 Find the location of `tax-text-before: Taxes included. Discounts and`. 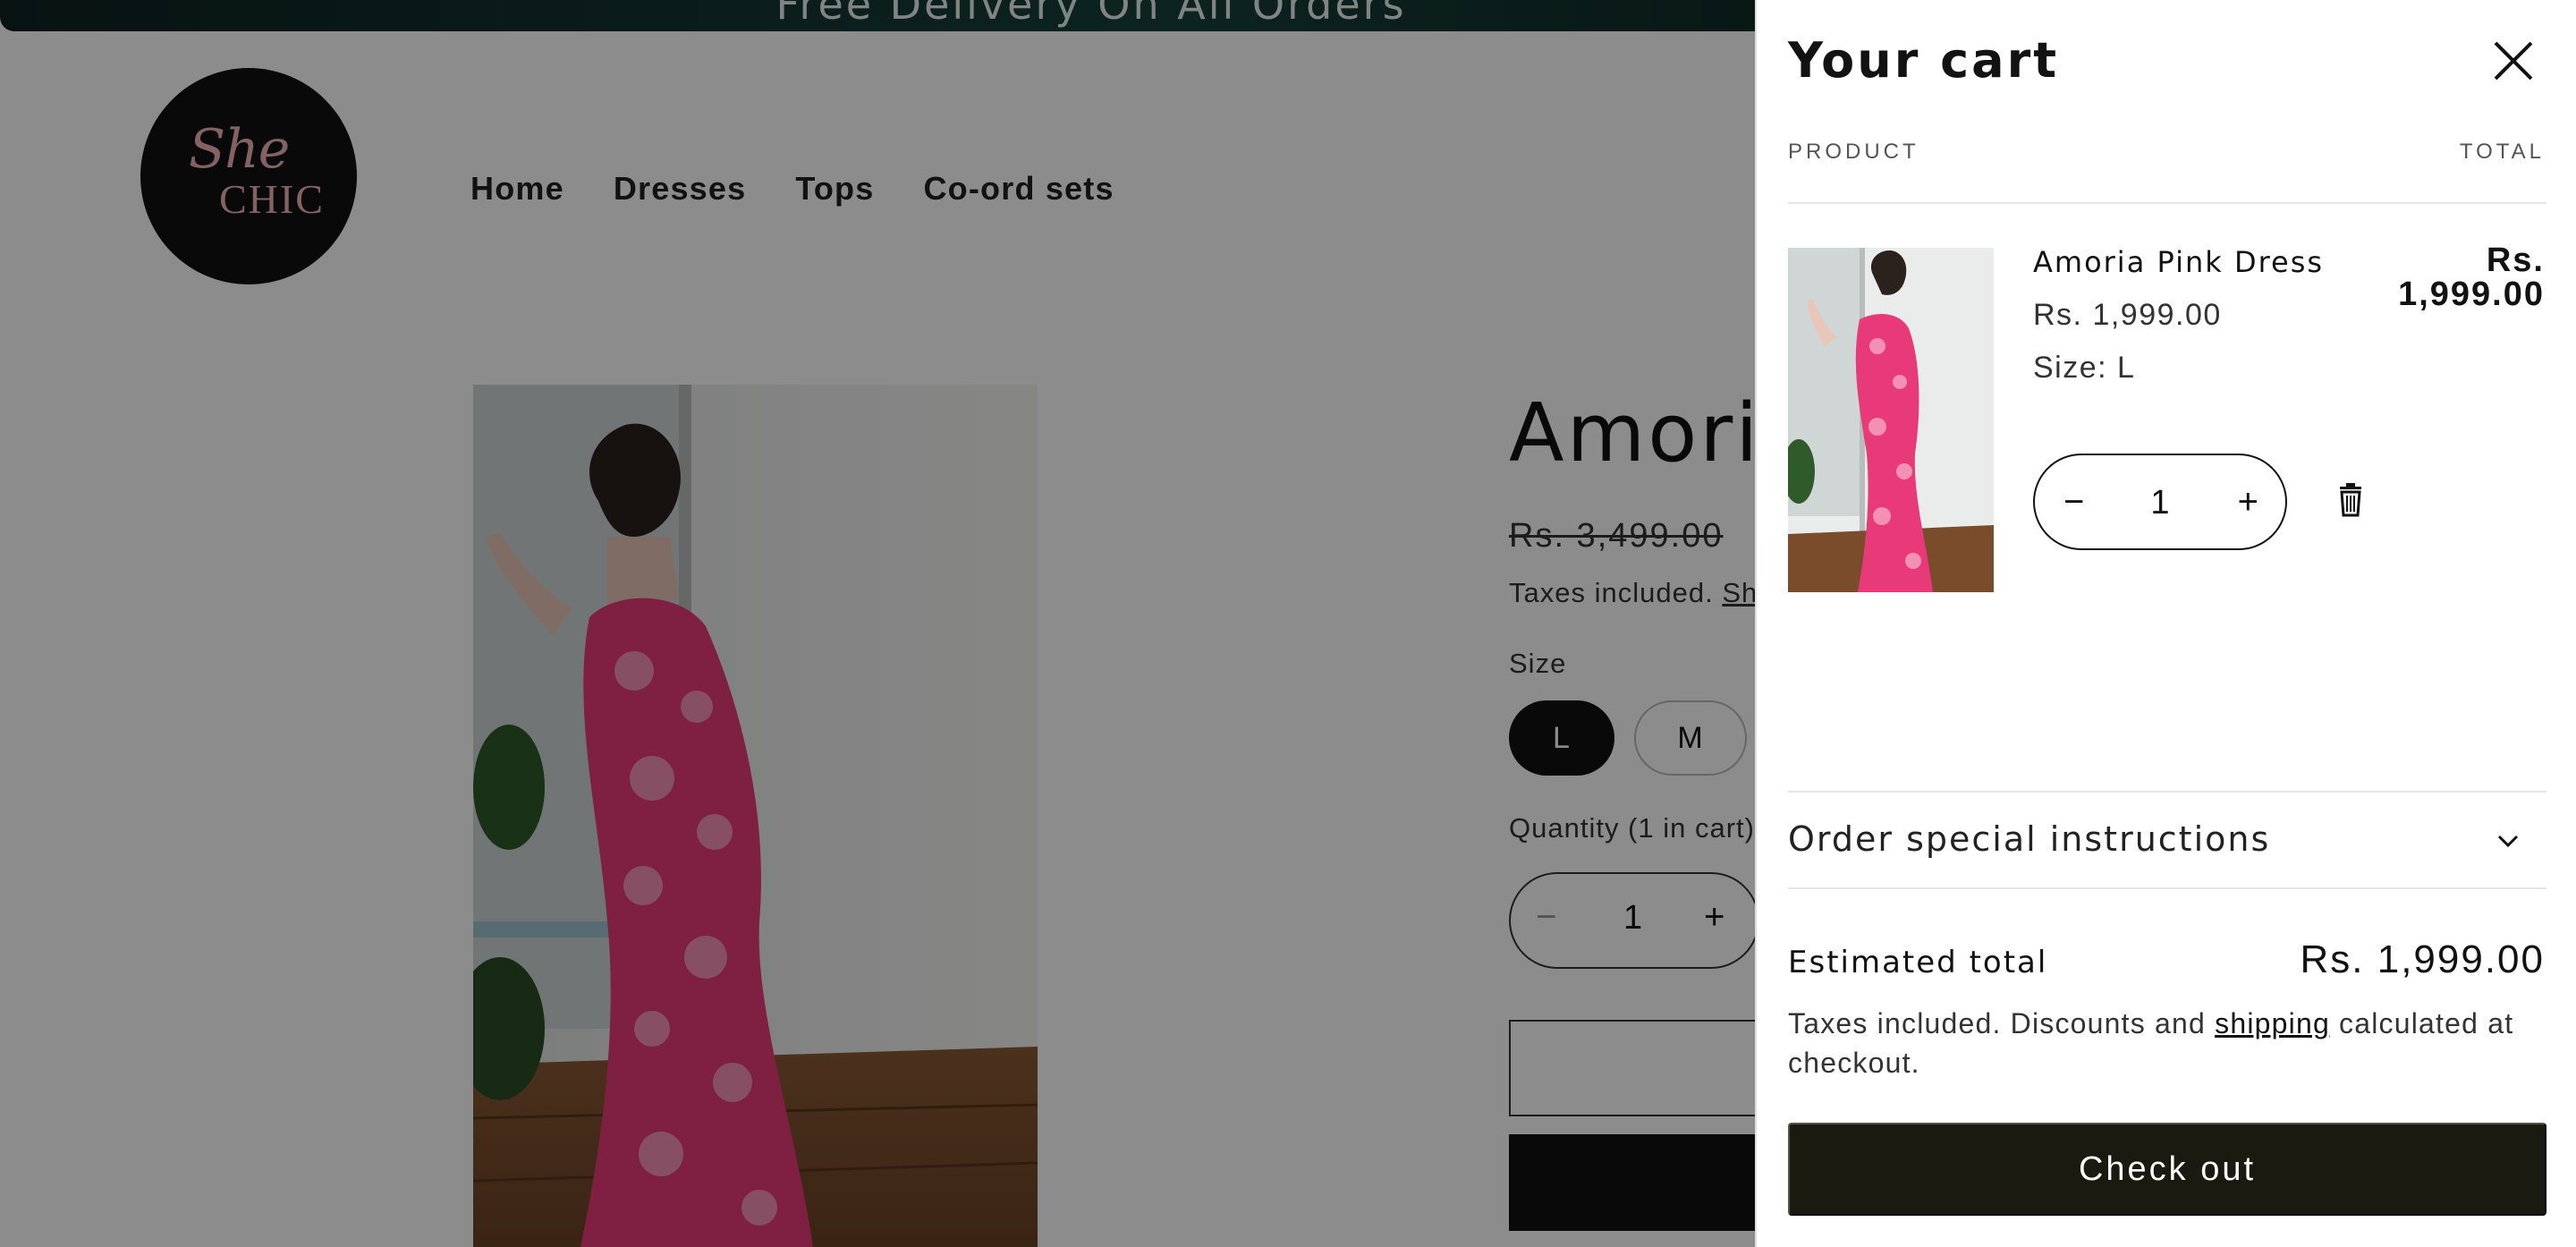

tax-text-before: Taxes included. Discounts and is located at coordinates (2002, 1023).